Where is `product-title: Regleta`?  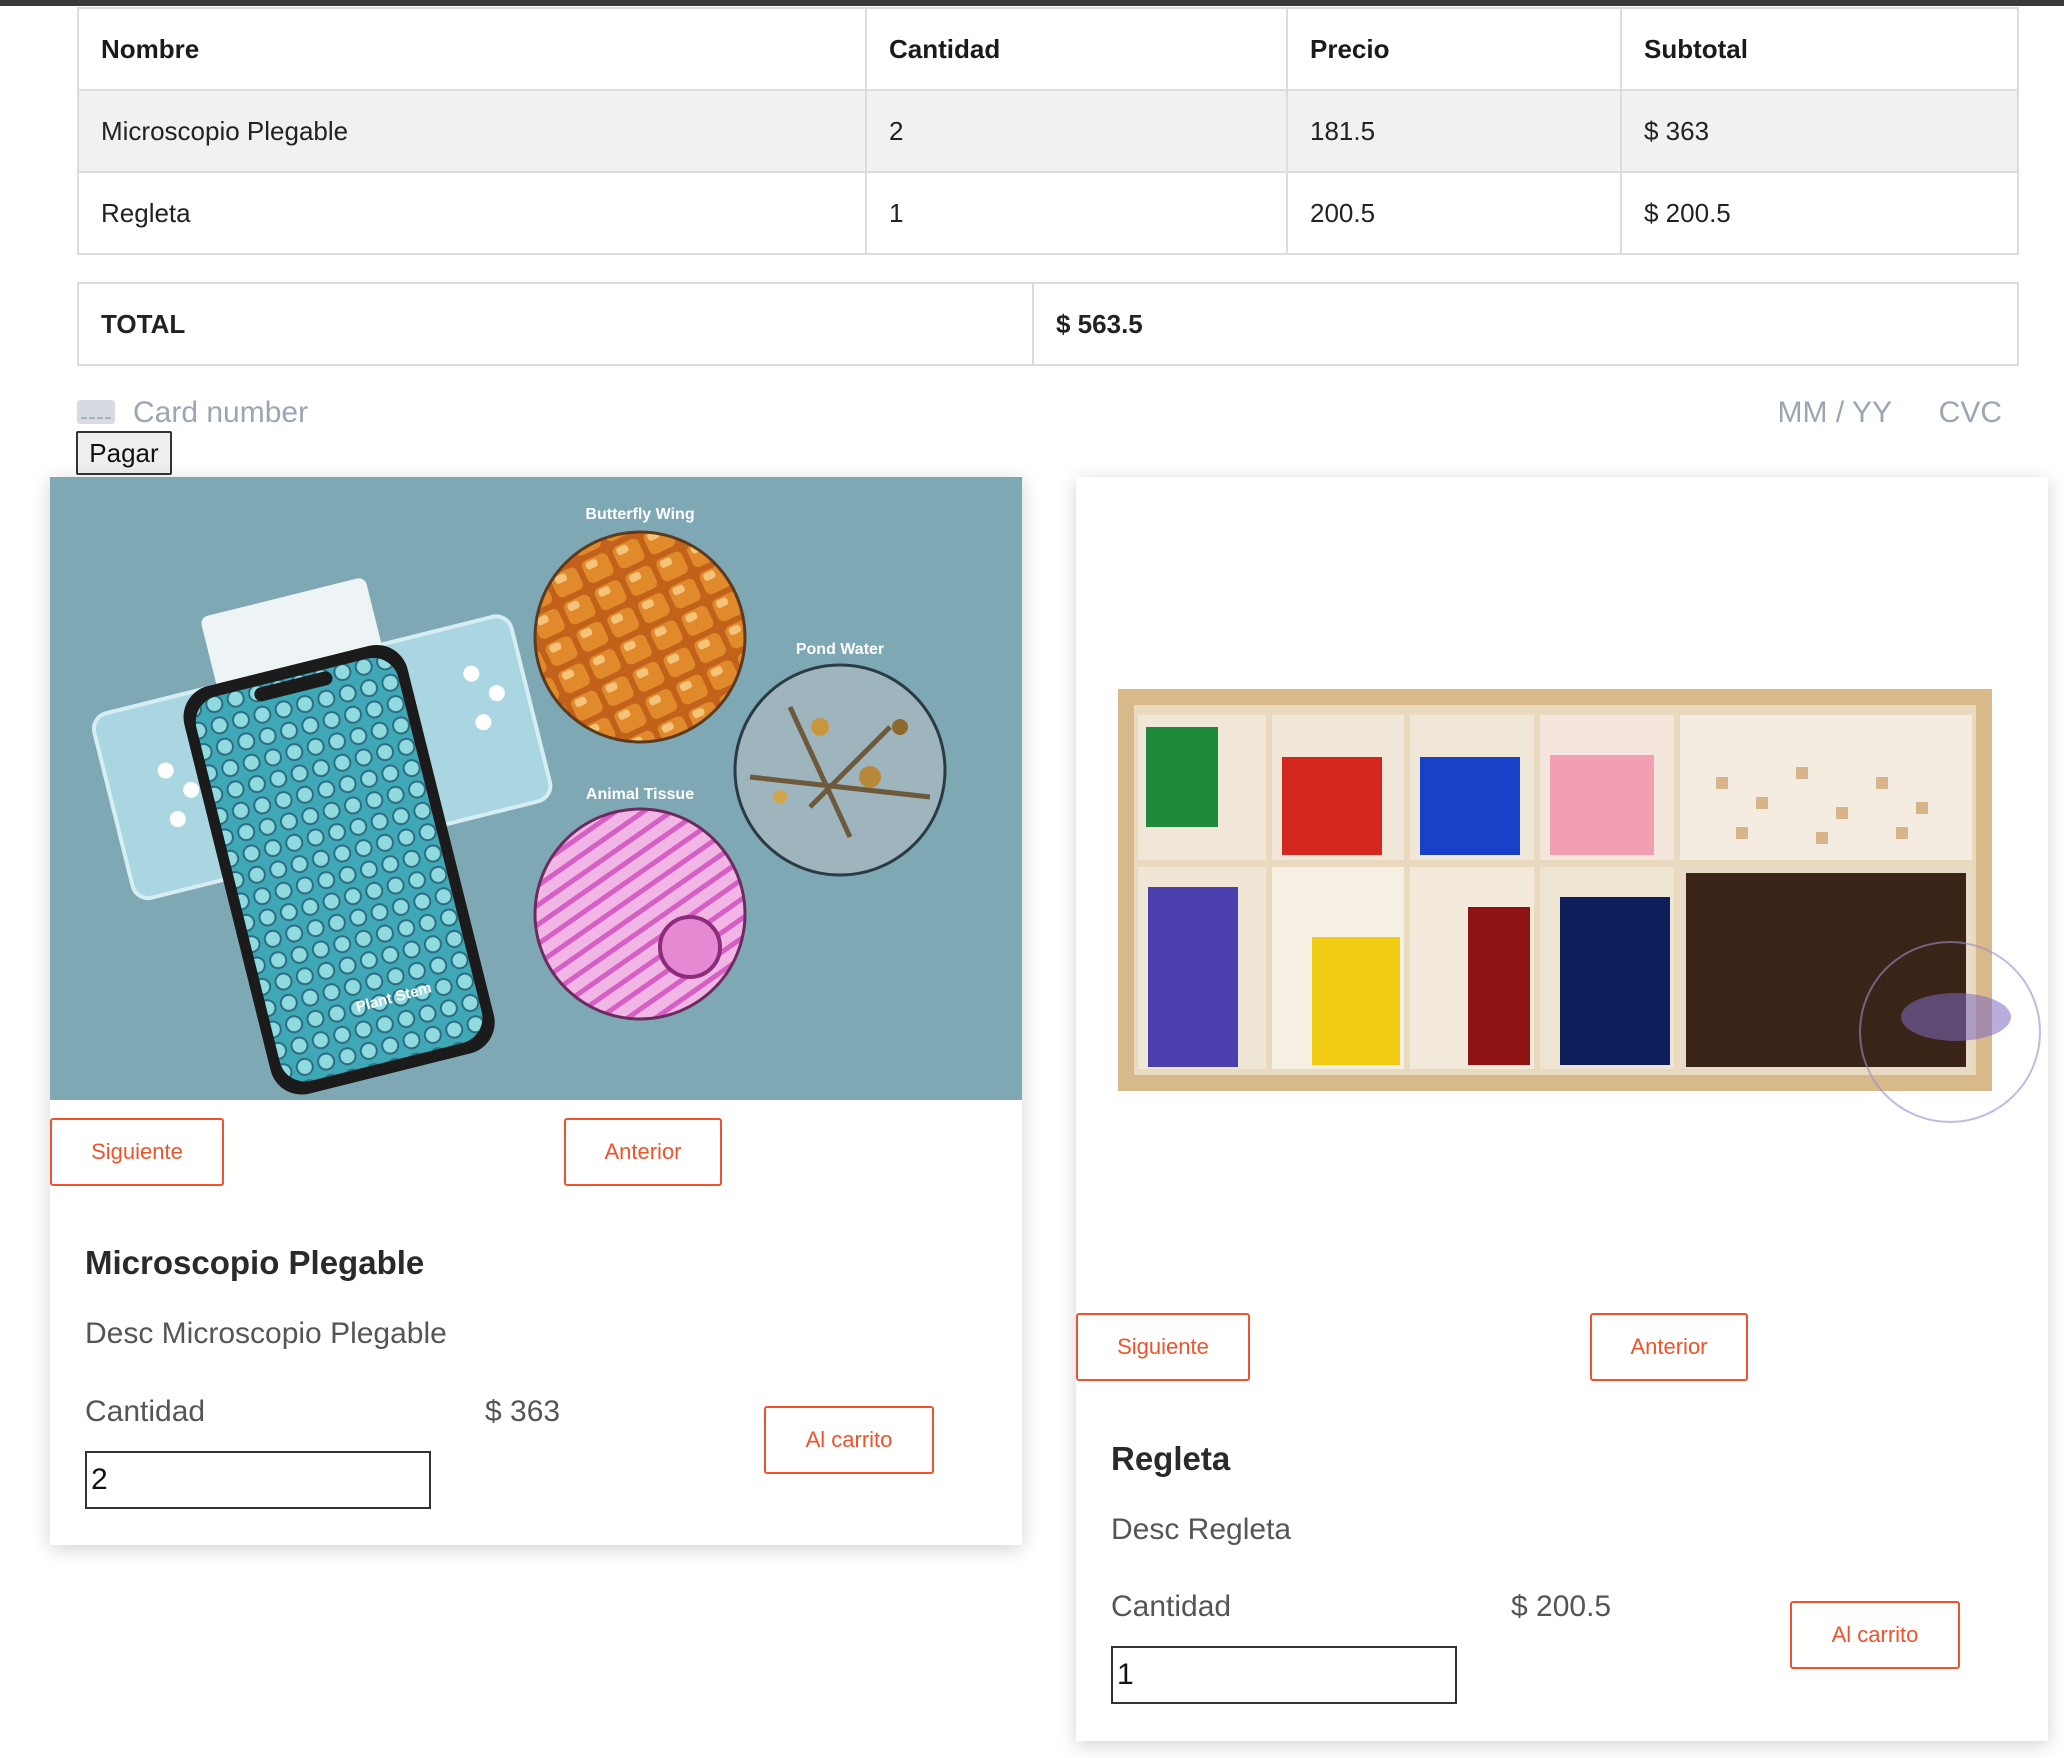
product-title: Regleta is located at coordinates (1171, 1458).